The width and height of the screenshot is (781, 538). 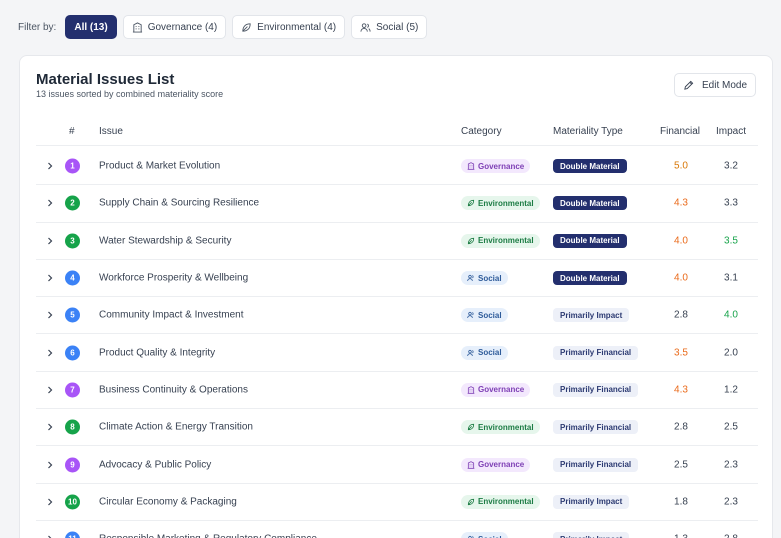 I want to click on filter-chip-environmental: Environmental (4), so click(x=289, y=27).